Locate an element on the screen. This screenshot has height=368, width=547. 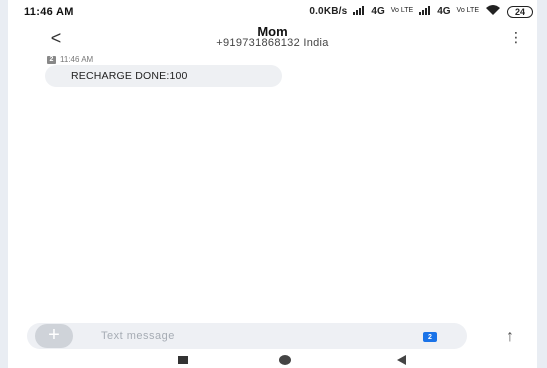
compose-bar: + 2 is located at coordinates (247, 336).